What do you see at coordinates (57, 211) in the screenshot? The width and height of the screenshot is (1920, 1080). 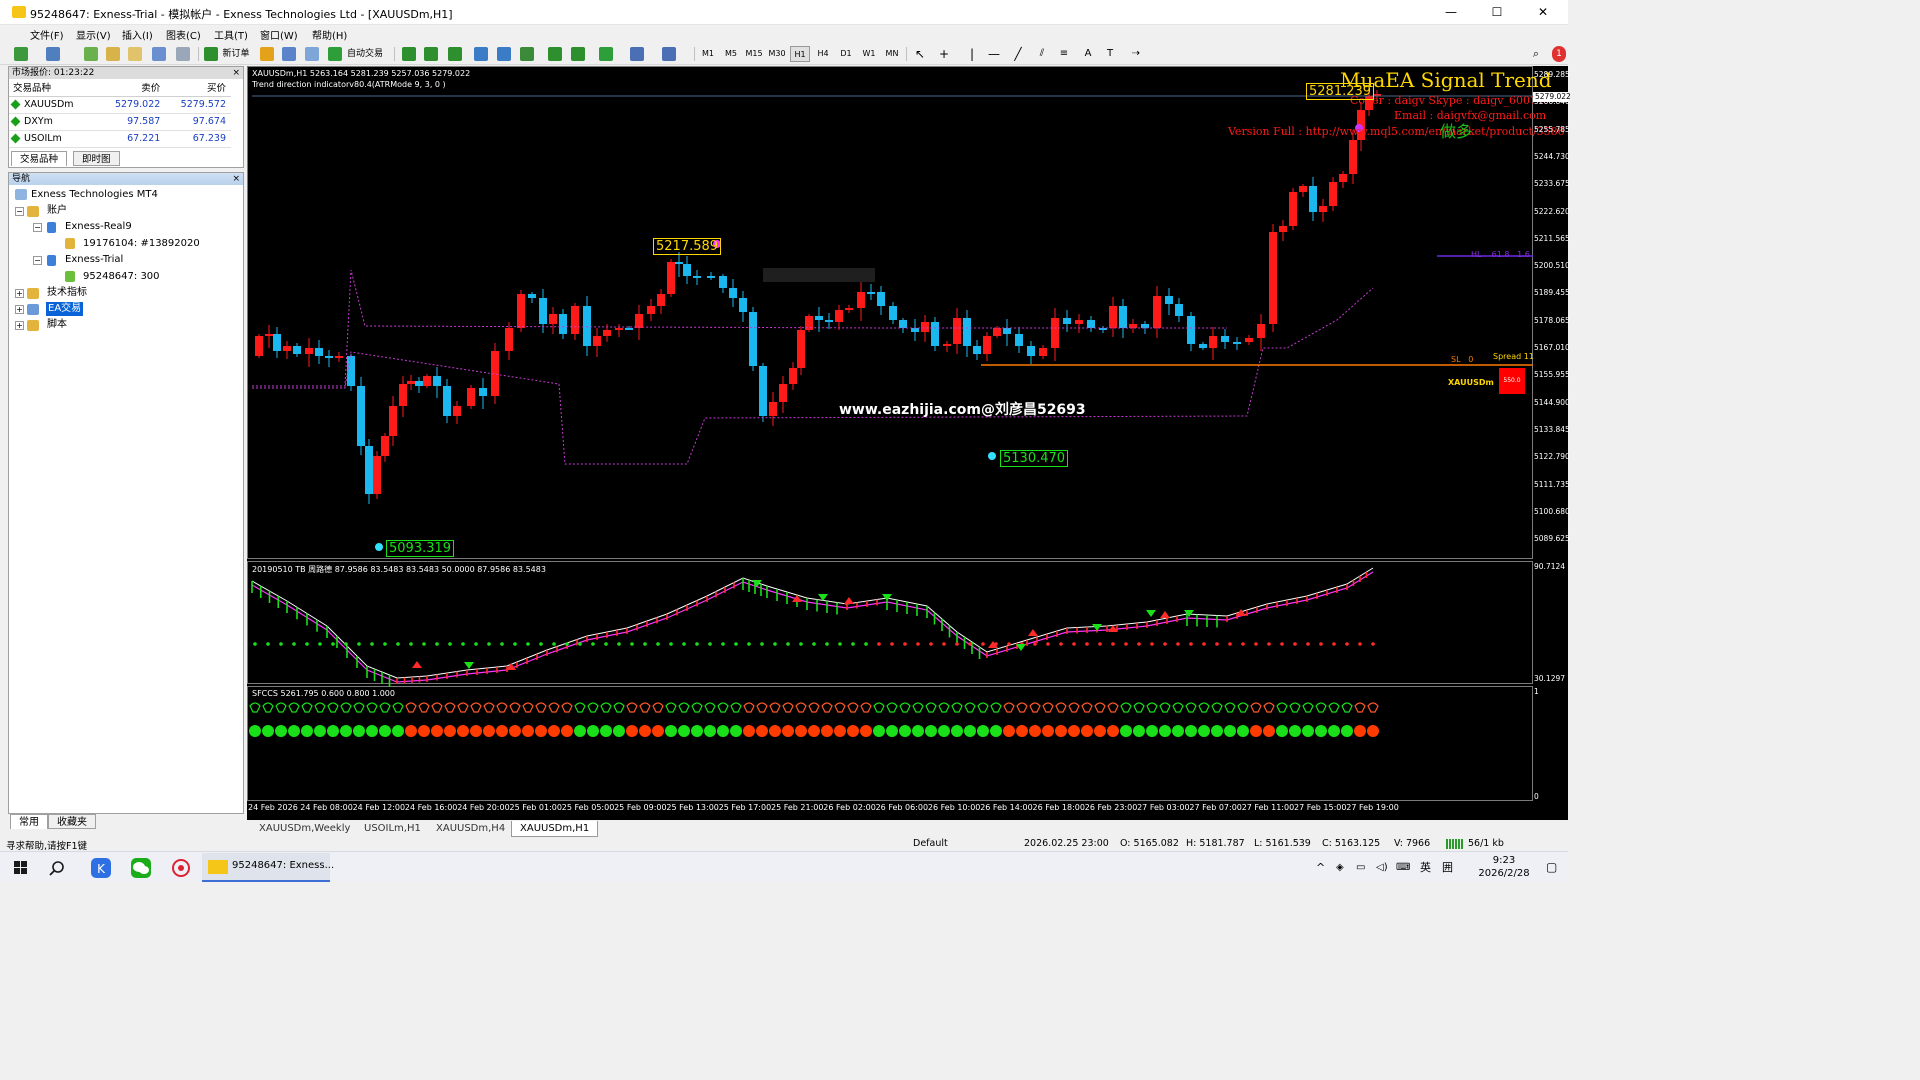 I see `tree-accounts: 账户` at bounding box center [57, 211].